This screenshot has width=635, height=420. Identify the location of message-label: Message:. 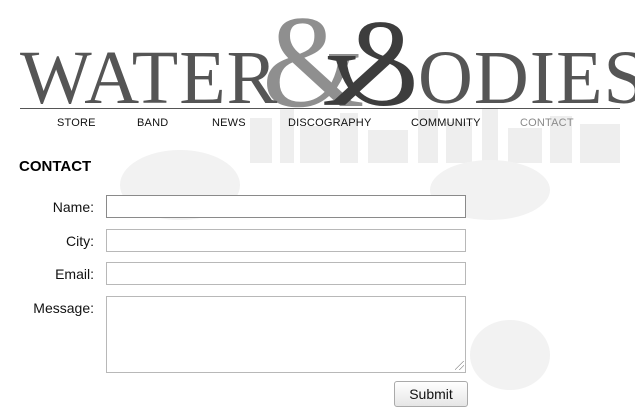
(63, 308).